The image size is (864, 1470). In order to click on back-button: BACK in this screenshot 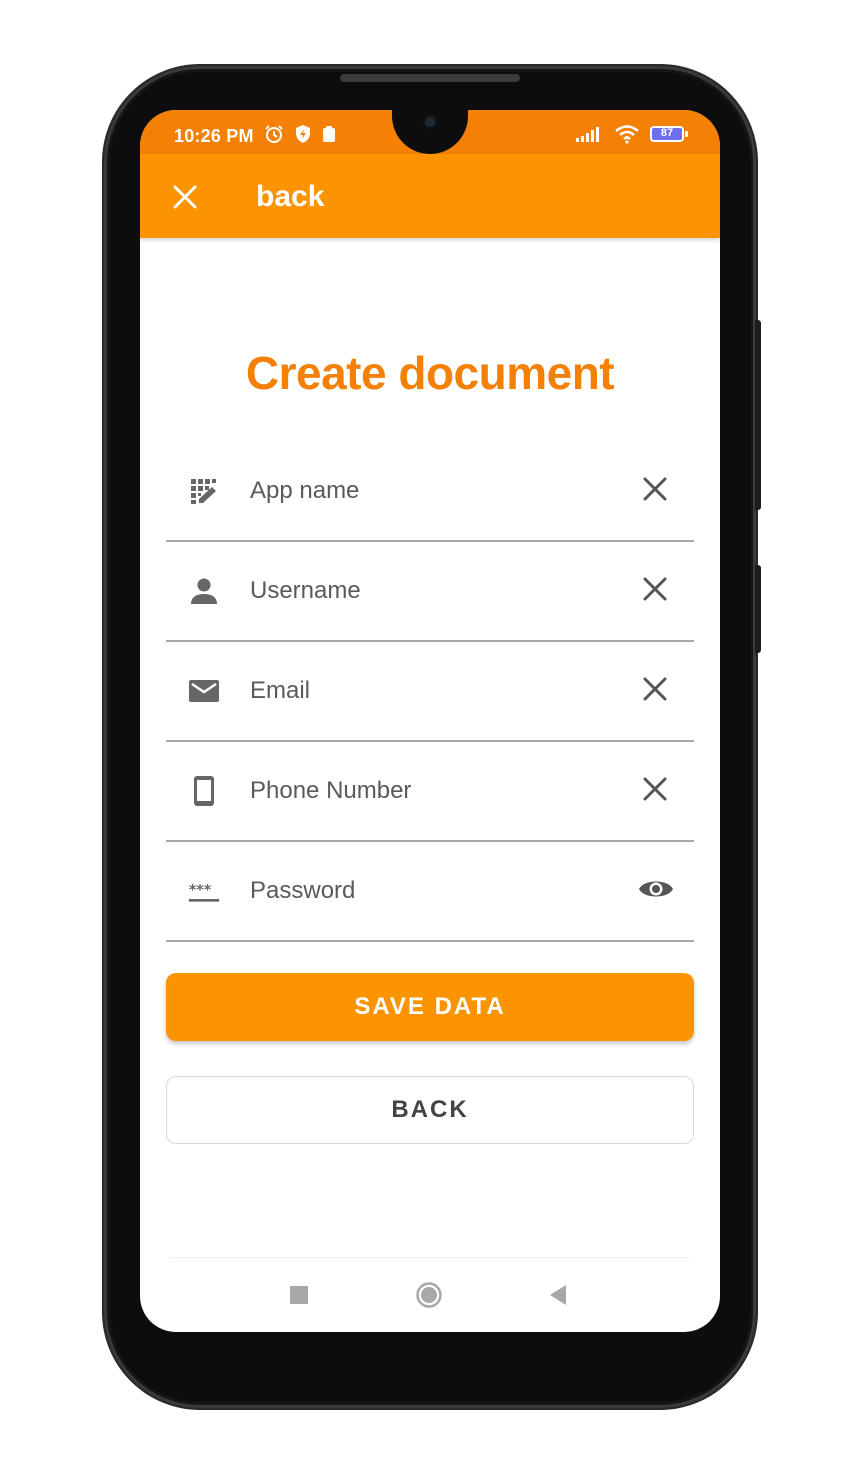, I will do `click(430, 1110)`.